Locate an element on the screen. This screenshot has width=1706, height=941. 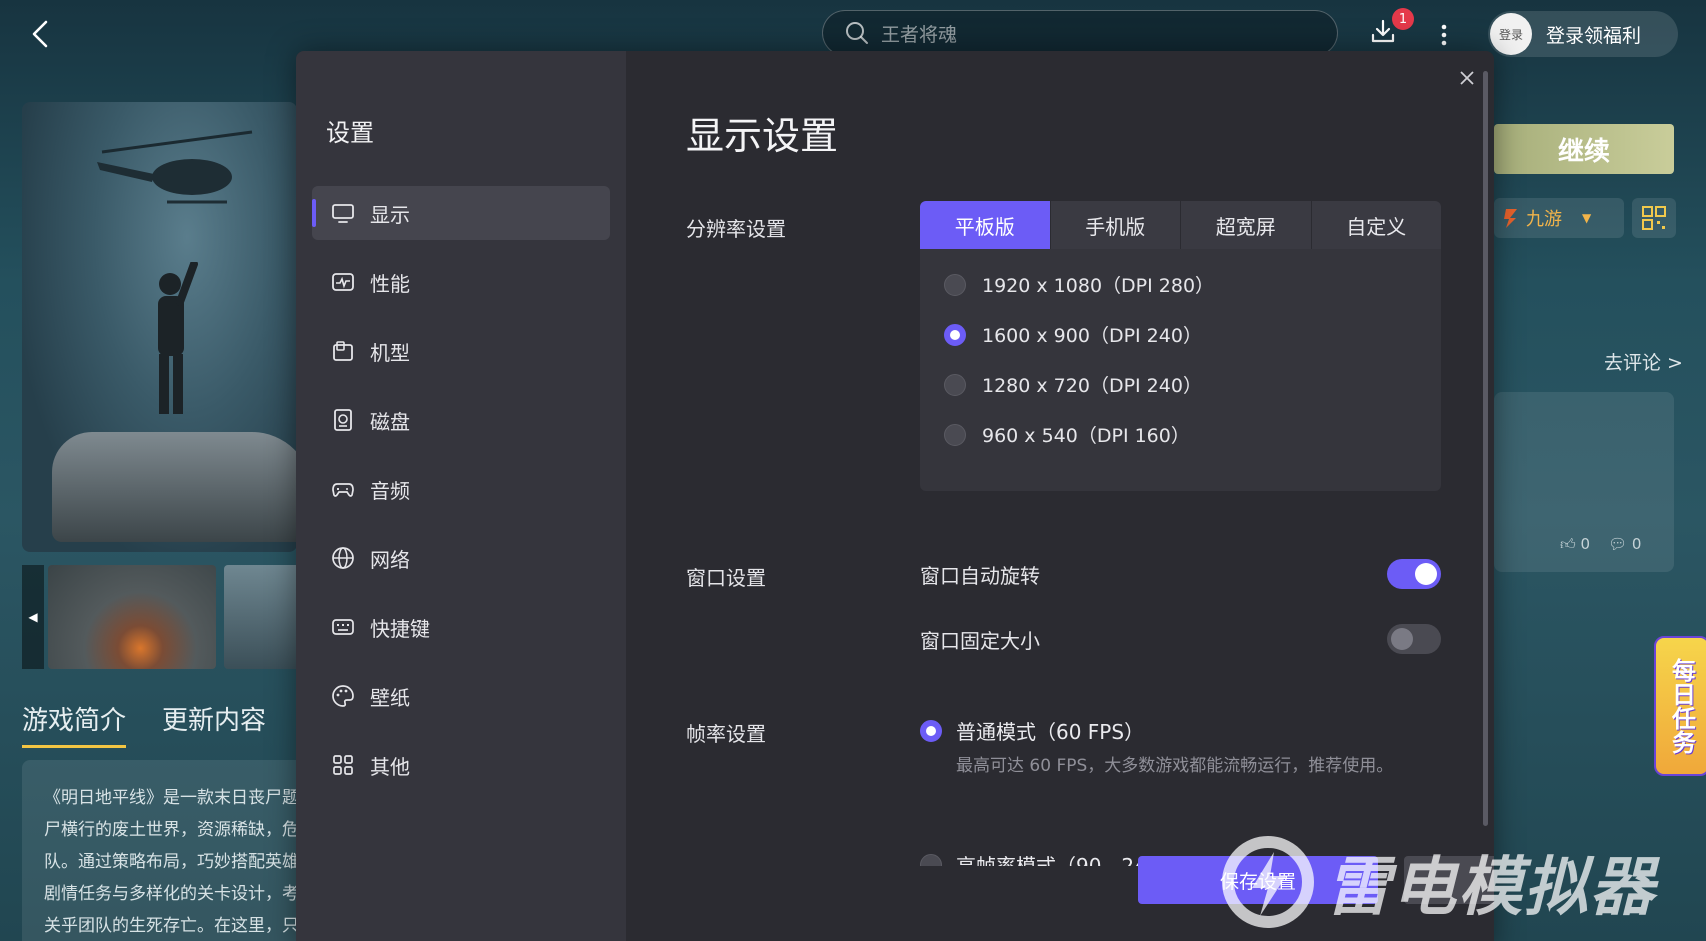
thumbnail-prev-button: ◀ is located at coordinates (33, 617).